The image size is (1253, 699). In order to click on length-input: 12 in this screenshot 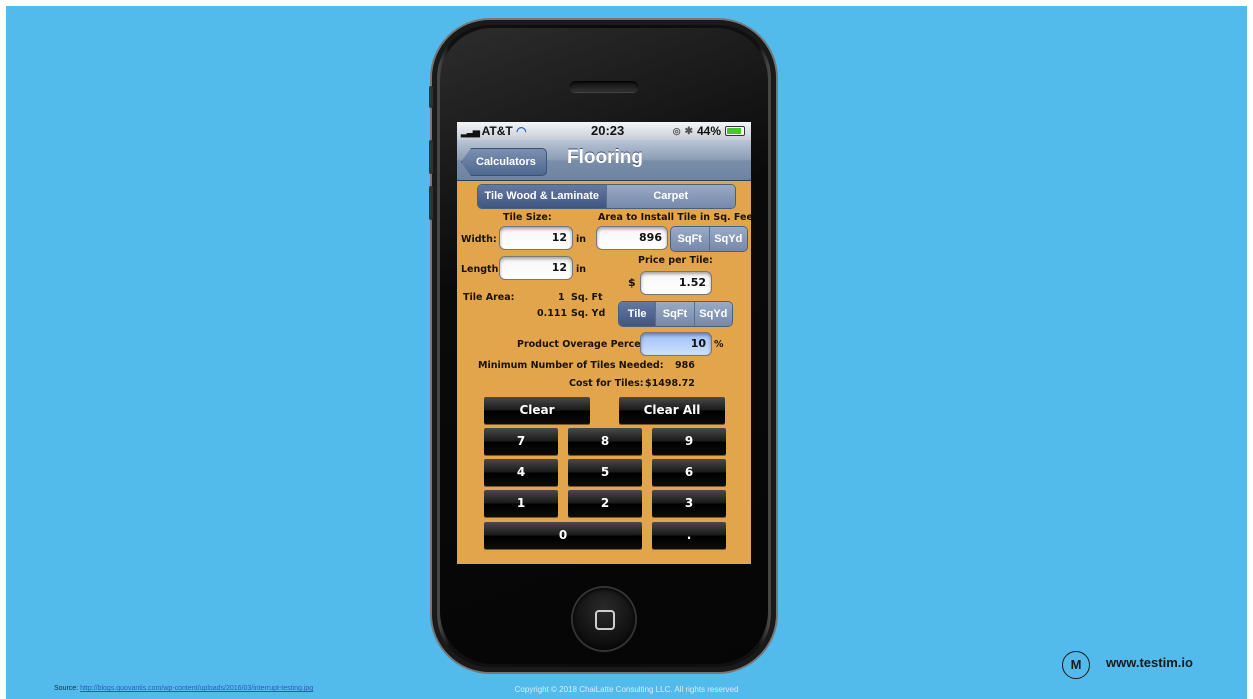, I will do `click(536, 268)`.